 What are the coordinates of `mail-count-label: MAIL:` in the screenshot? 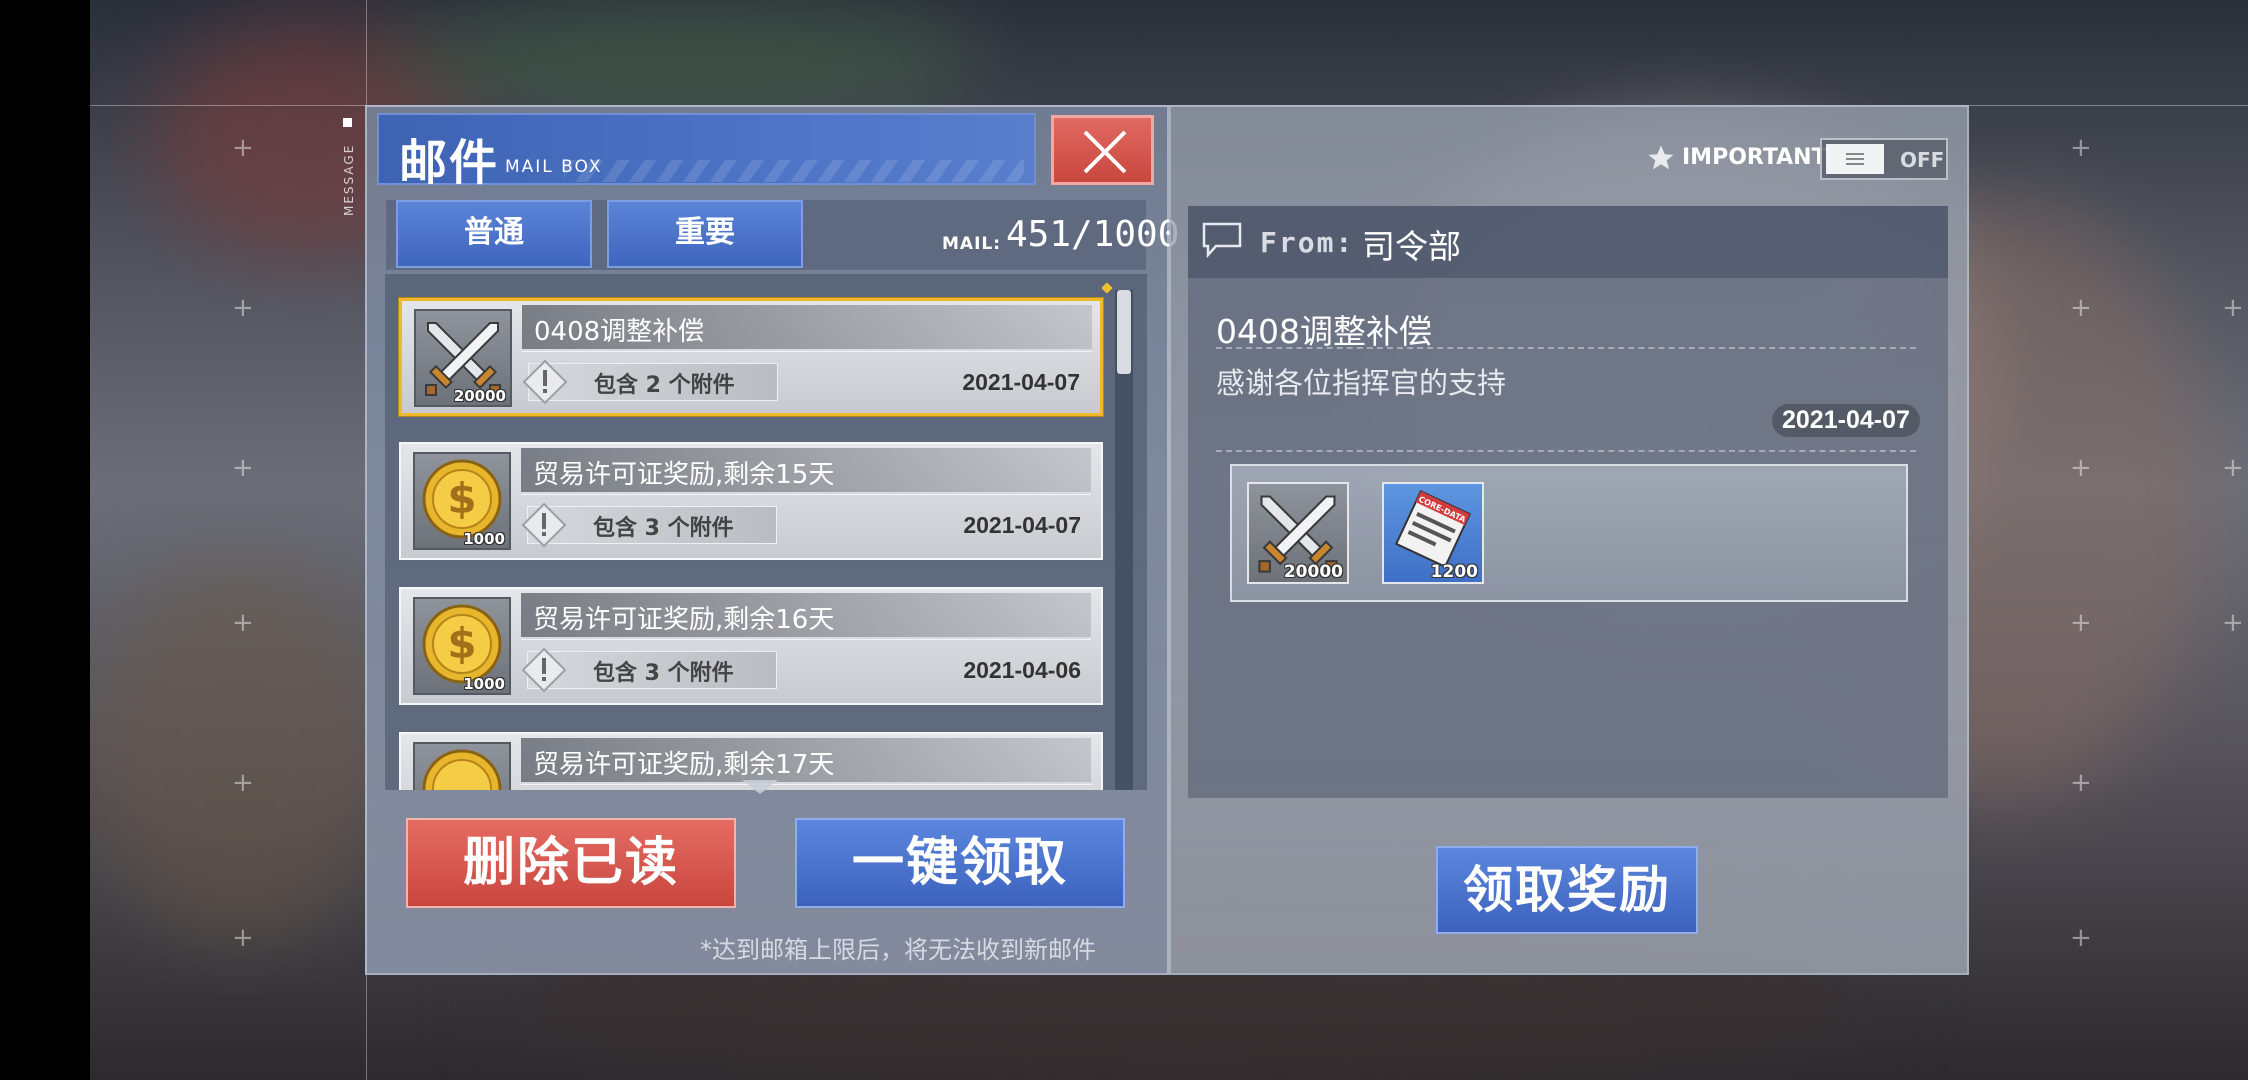 It's located at (972, 244).